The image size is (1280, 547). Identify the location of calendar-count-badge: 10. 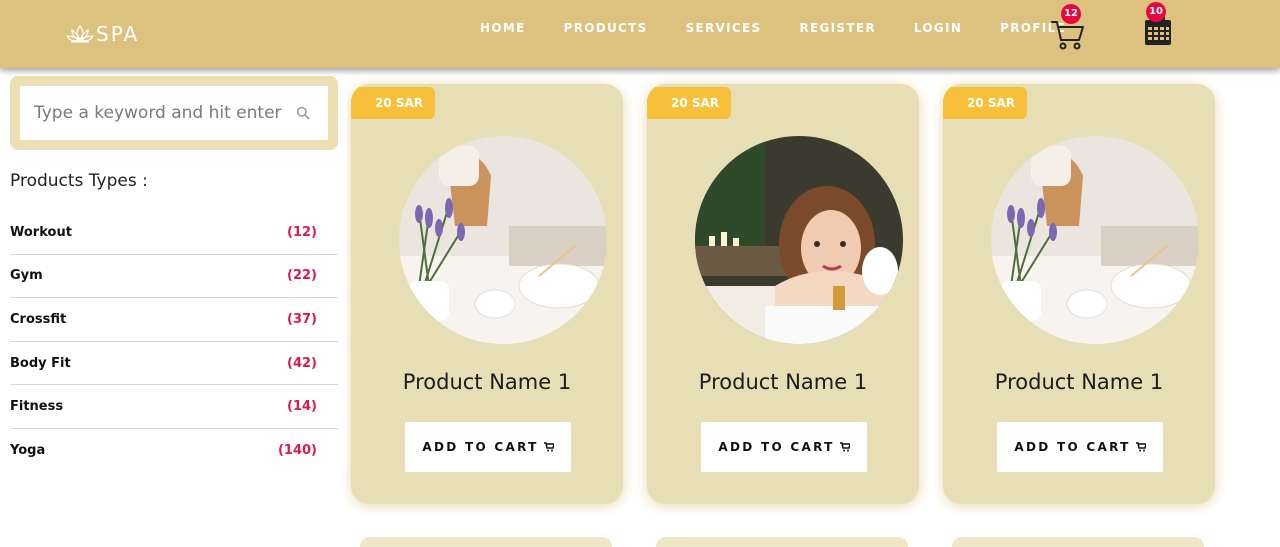
(1156, 12).